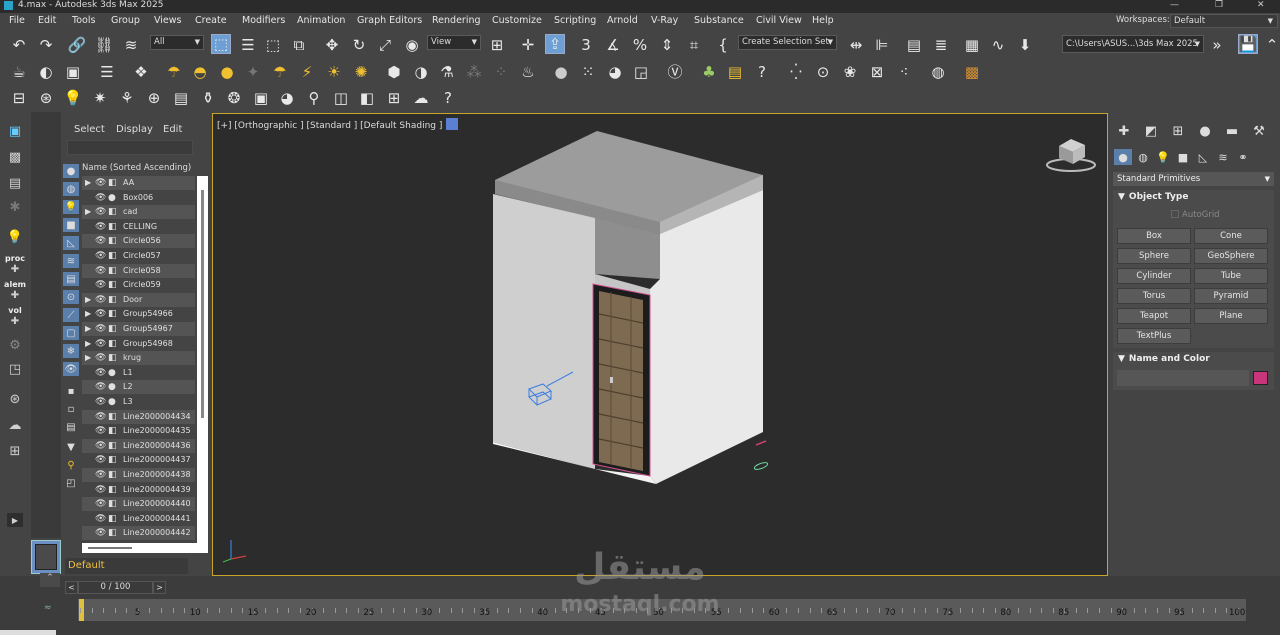 The width and height of the screenshot is (1280, 635). Describe the element at coordinates (71, 243) in the screenshot. I see `display-helpers-icon: ◺` at that location.